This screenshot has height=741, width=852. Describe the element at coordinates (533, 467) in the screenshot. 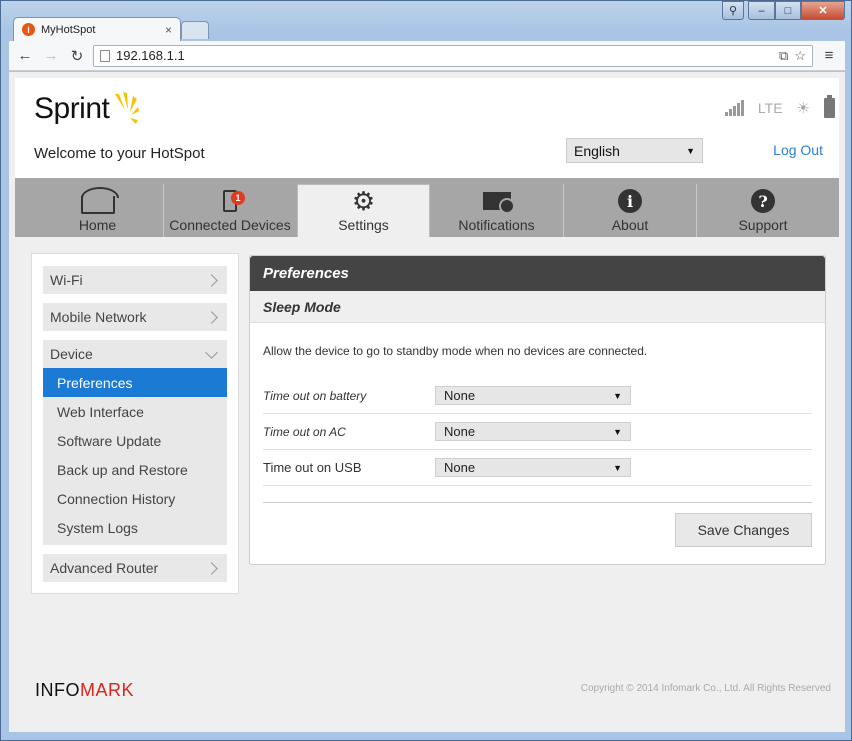

I see `usb-timeout-select: None ▼` at that location.